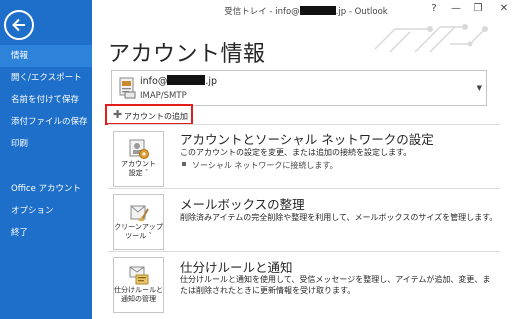  What do you see at coordinates (163, 96) in the screenshot?
I see `account-type: IMAP/SMTP` at bounding box center [163, 96].